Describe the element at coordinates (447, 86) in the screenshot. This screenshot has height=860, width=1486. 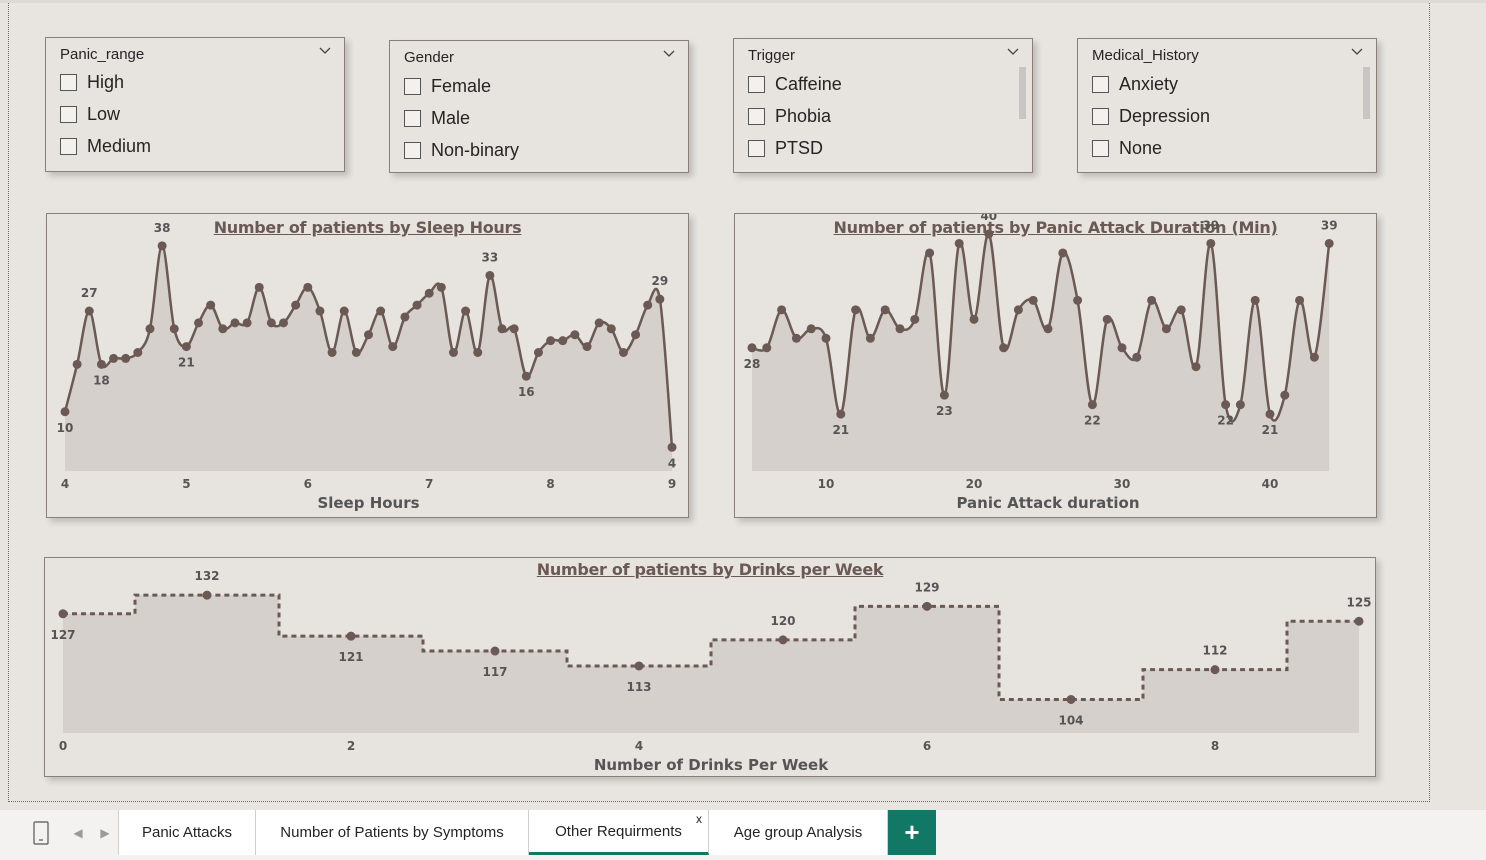
I see `slicer-option: Female` at that location.